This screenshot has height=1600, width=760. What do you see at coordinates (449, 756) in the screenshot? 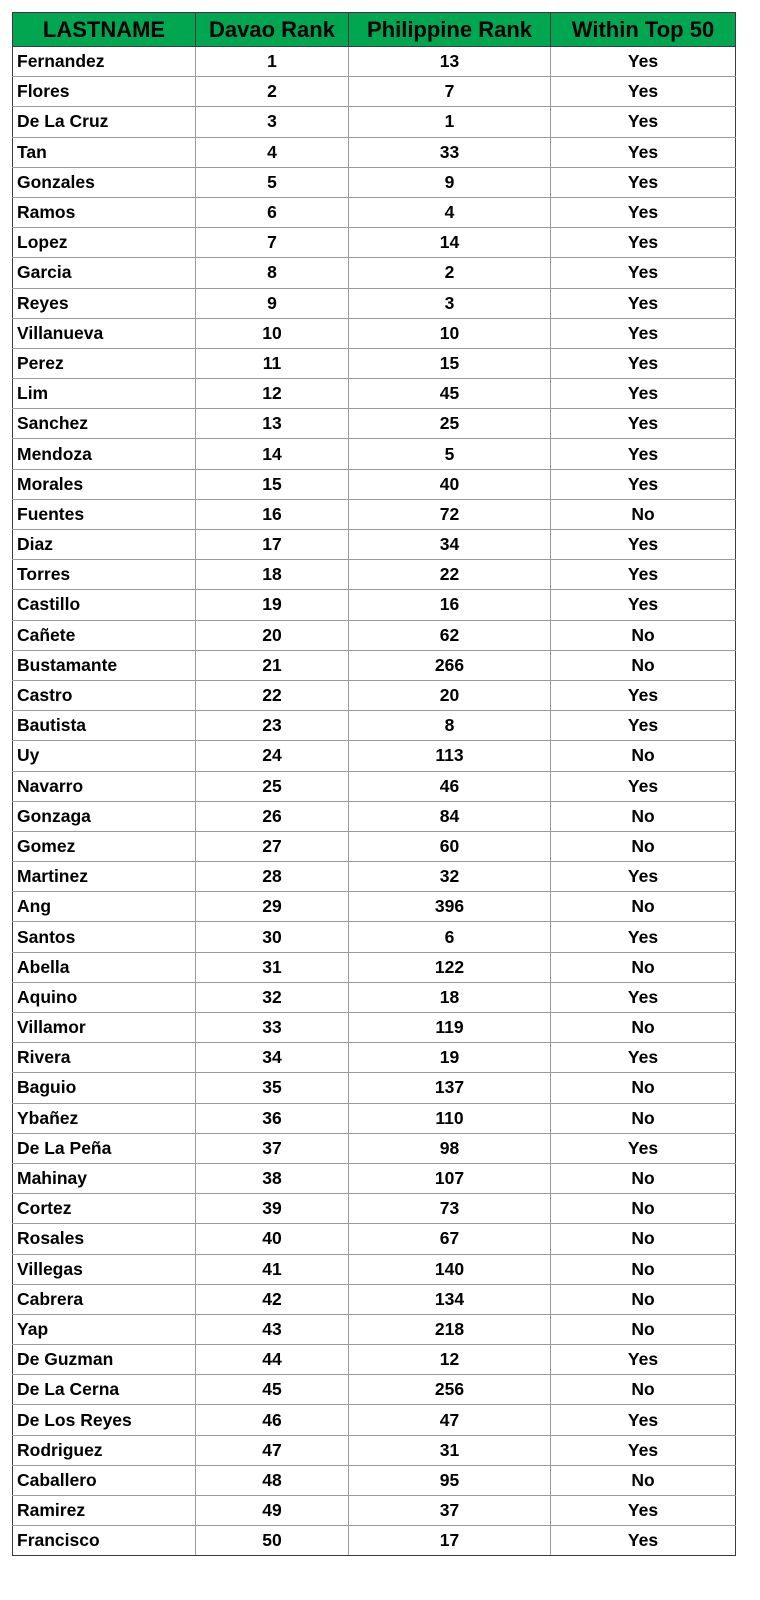
I see `cell-philippine-rank: 113` at bounding box center [449, 756].